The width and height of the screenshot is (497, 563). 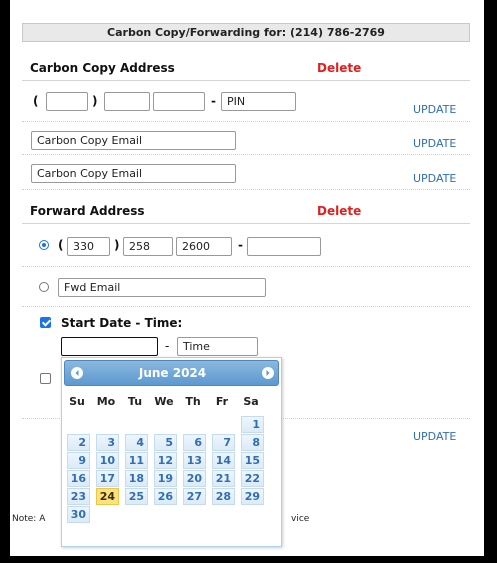 What do you see at coordinates (252, 496) in the screenshot?
I see `calendar-day: 29` at bounding box center [252, 496].